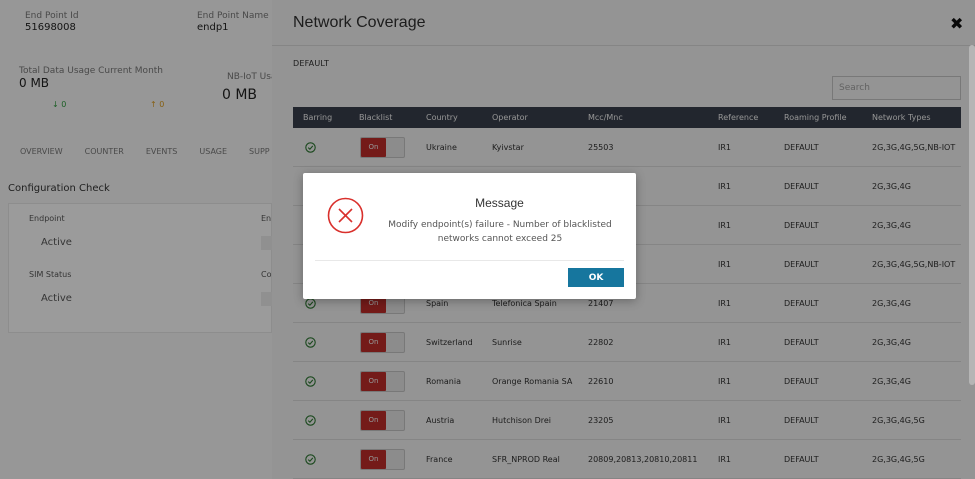 Image resolution: width=975 pixels, height=479 pixels. What do you see at coordinates (499, 203) in the screenshot?
I see `dialog-title: Message` at bounding box center [499, 203].